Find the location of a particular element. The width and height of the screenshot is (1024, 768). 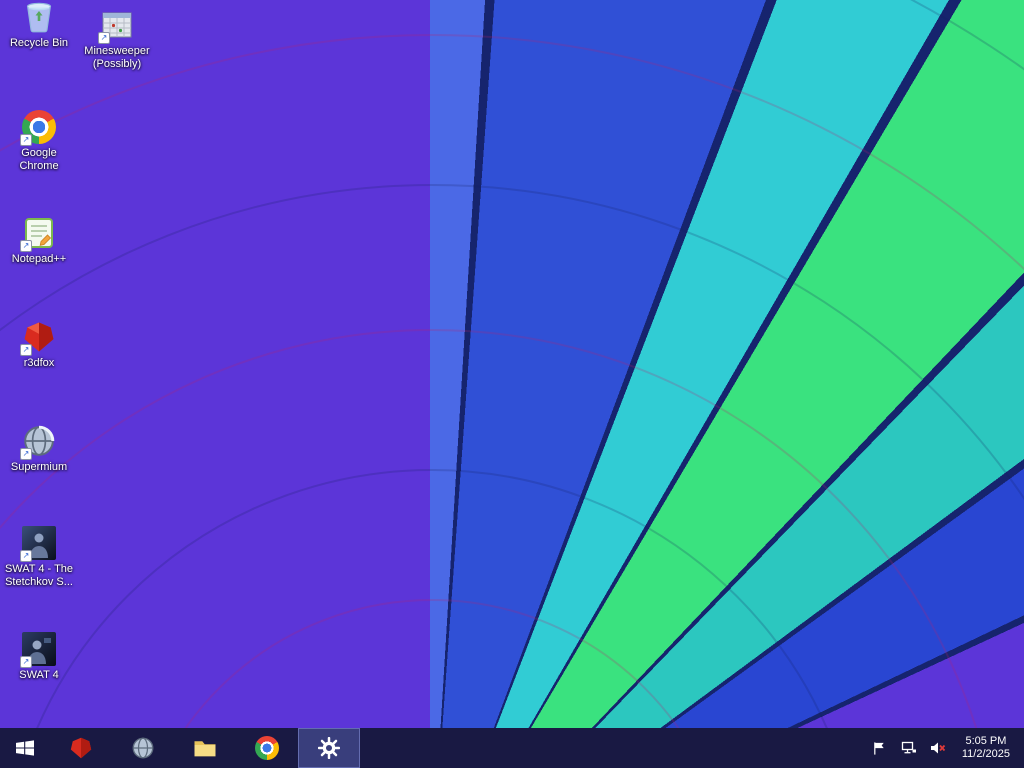

swat4-icon is located at coordinates (38, 650).